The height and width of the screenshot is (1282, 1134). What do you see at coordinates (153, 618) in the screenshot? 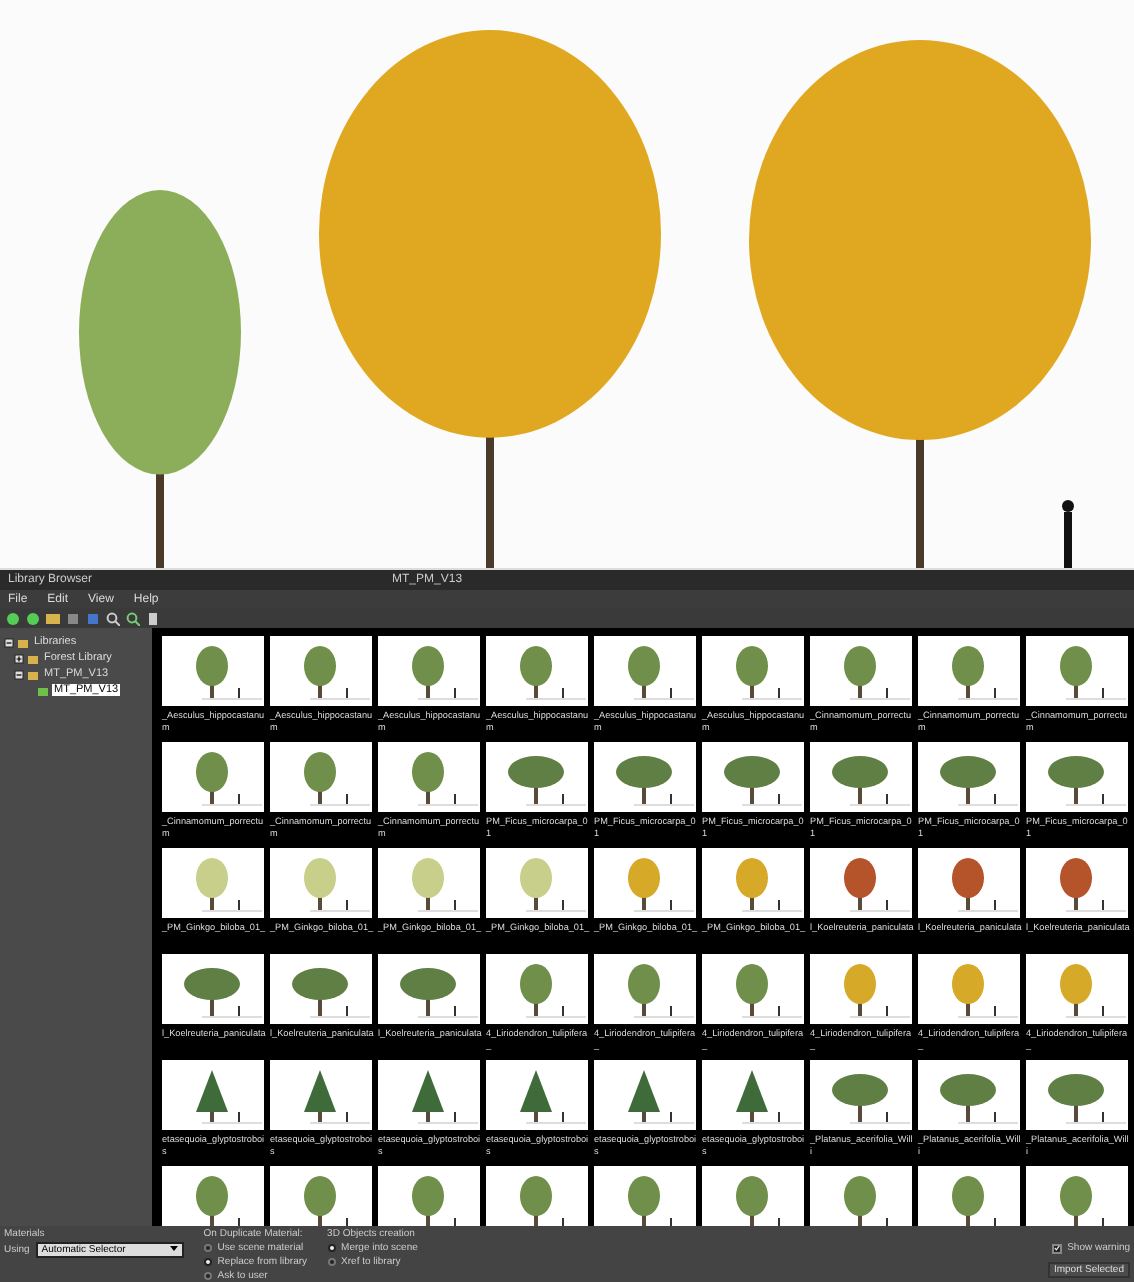
I see `page-icon` at bounding box center [153, 618].